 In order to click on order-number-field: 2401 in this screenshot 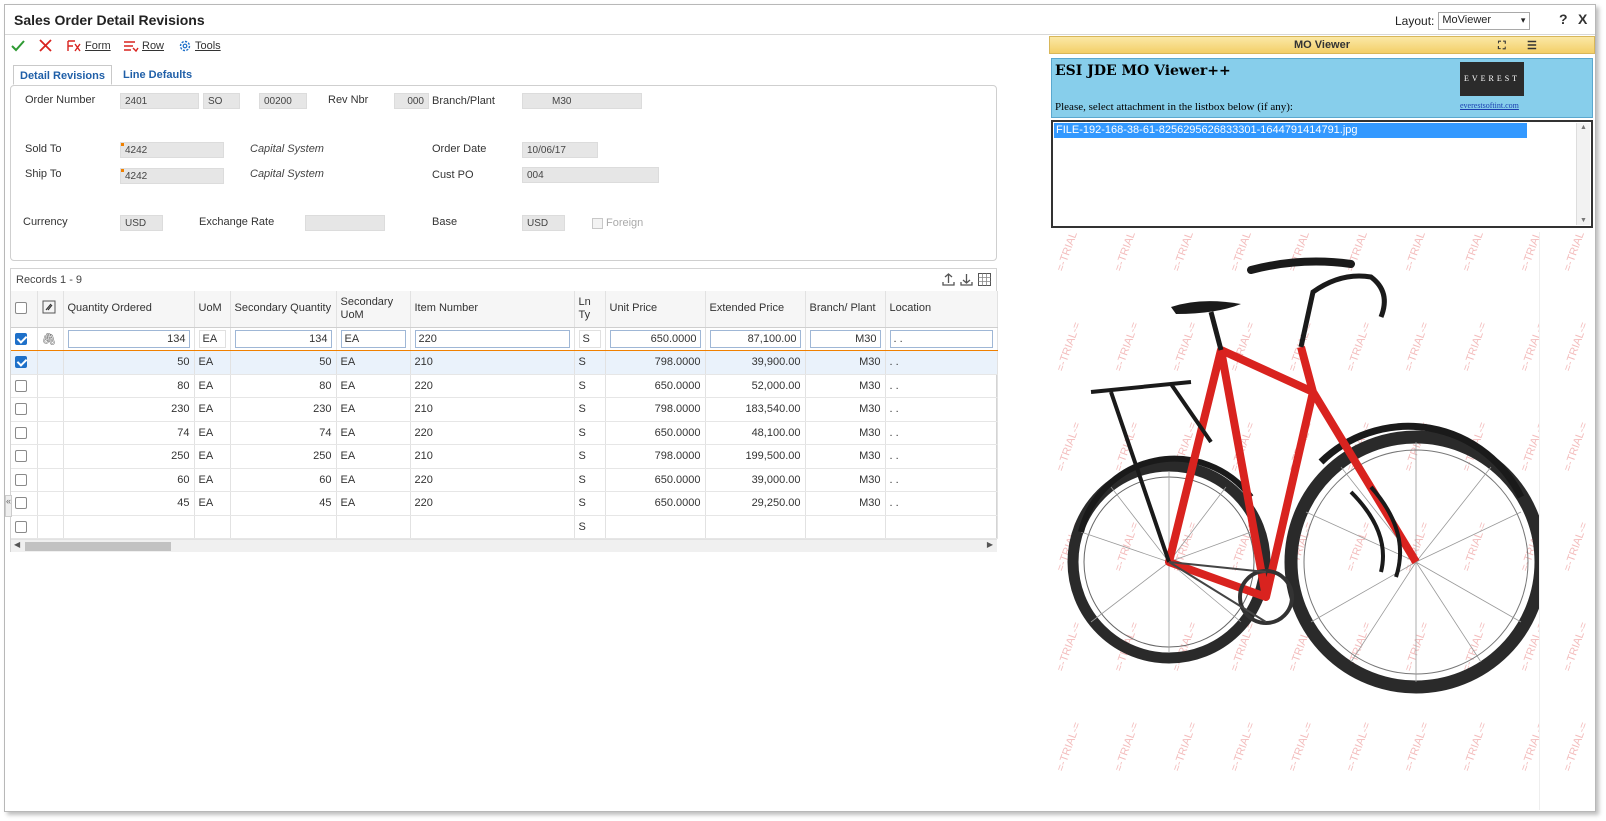, I will do `click(159, 101)`.